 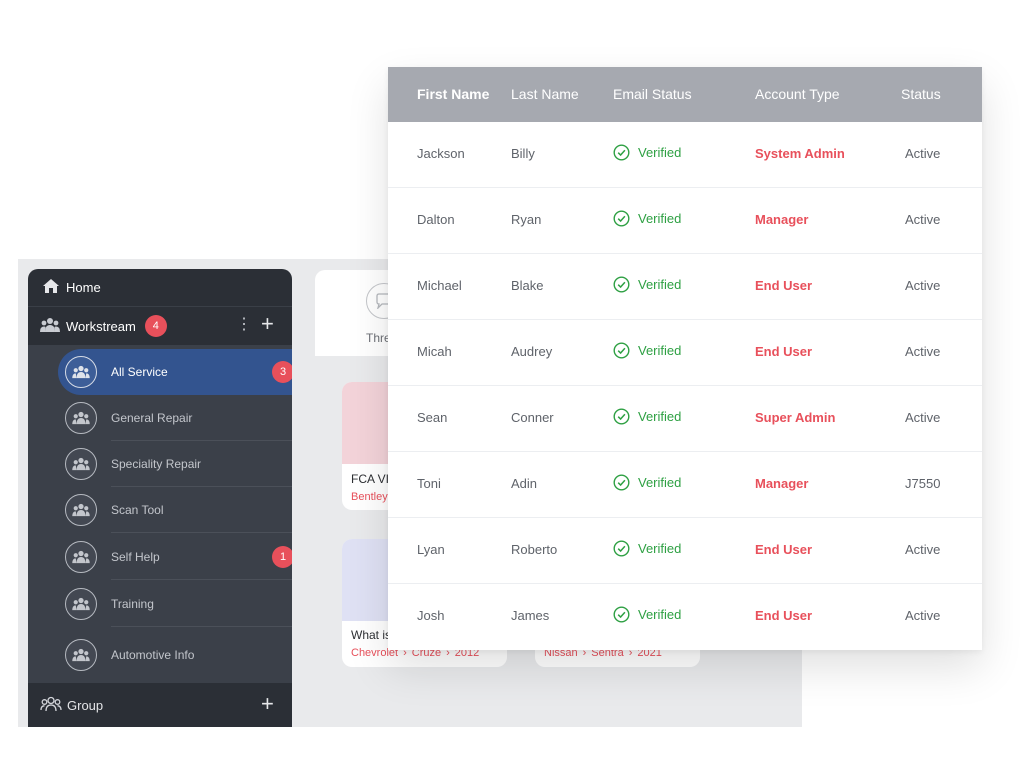 I want to click on cell-first-name: Dalton, so click(x=436, y=219).